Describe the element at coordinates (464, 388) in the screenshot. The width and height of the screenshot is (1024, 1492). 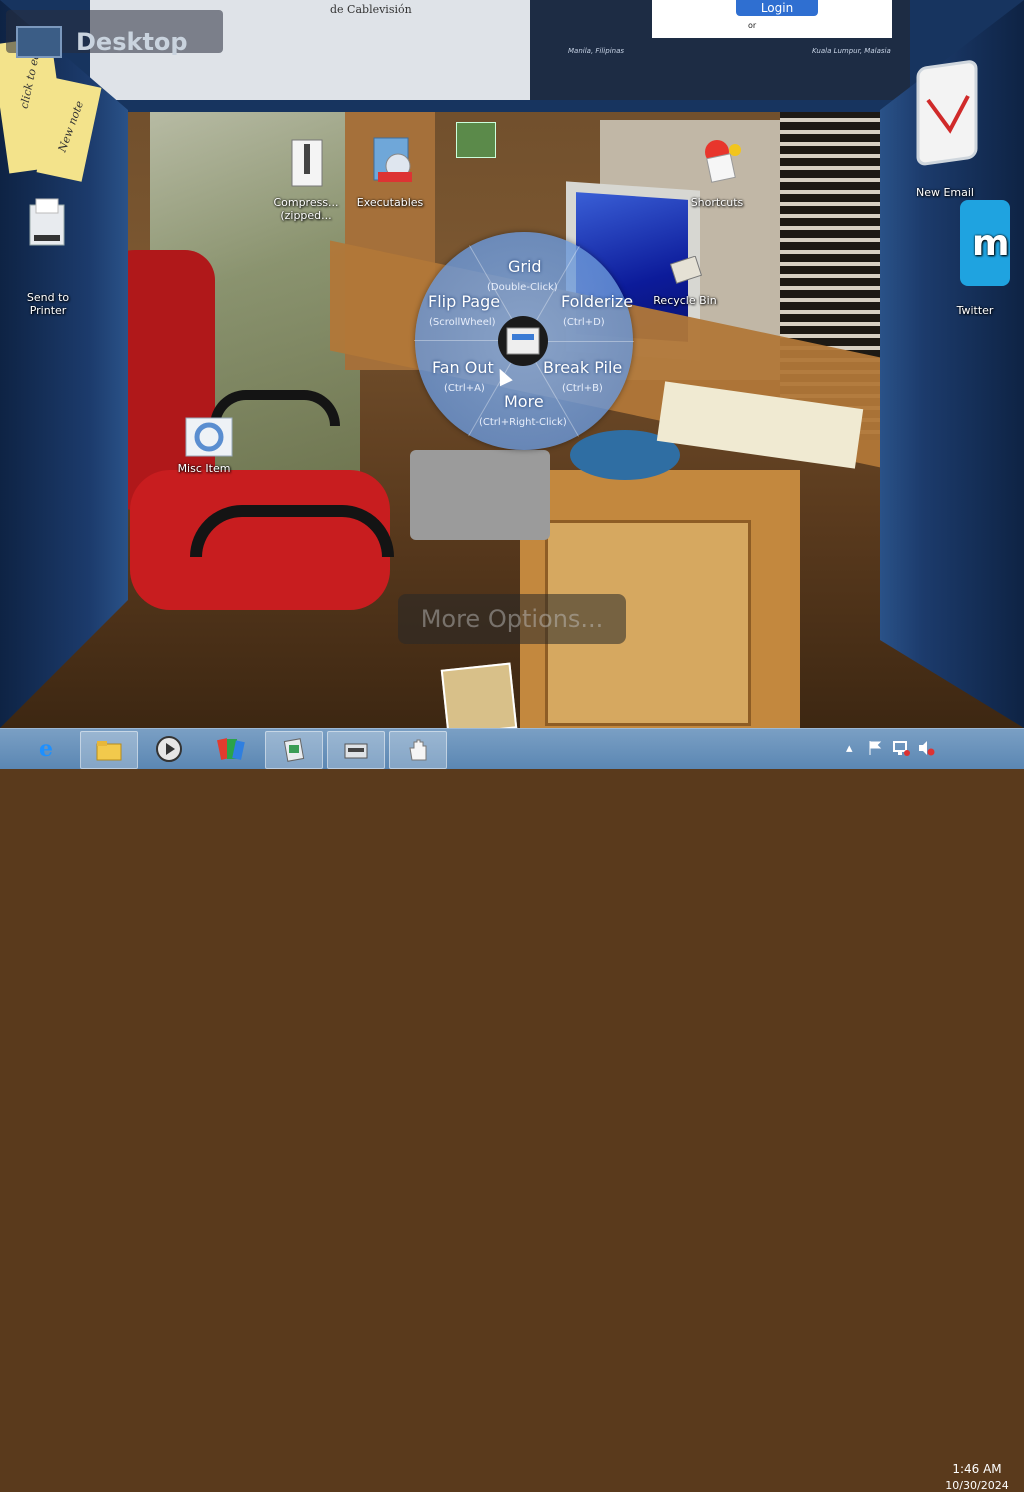
I see `radial-fan-out-hint: (Ctrl+A)` at that location.